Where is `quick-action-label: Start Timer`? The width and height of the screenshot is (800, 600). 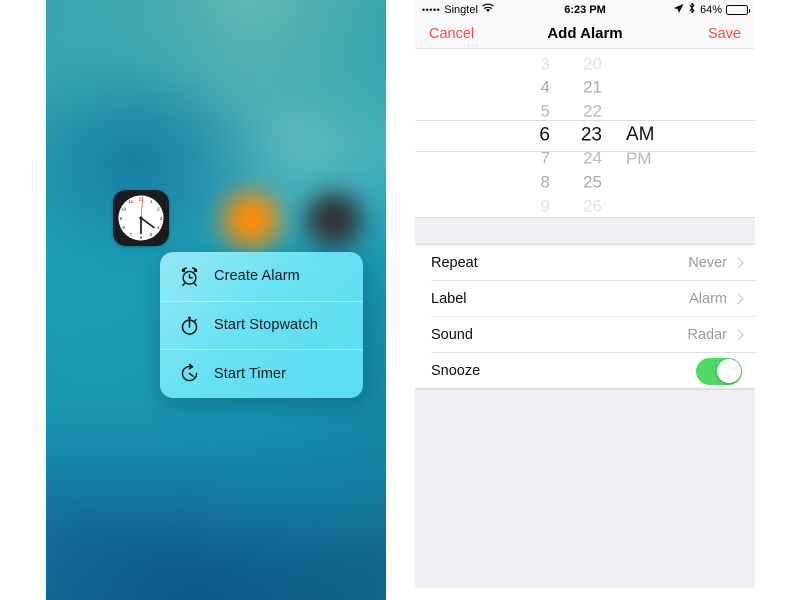
quick-action-label: Start Timer is located at coordinates (250, 373).